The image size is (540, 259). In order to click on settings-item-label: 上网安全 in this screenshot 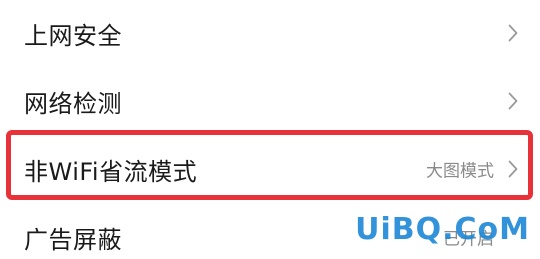, I will do `click(73, 35)`.